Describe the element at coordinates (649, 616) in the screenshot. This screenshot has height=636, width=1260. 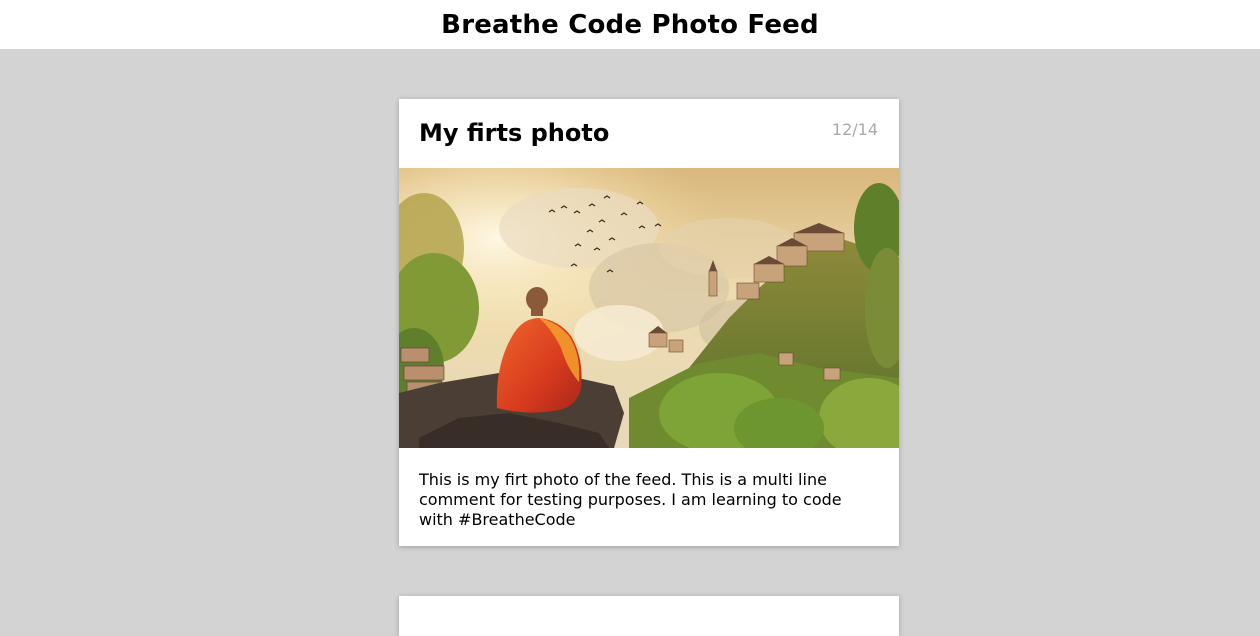
I see `post-card-next` at that location.